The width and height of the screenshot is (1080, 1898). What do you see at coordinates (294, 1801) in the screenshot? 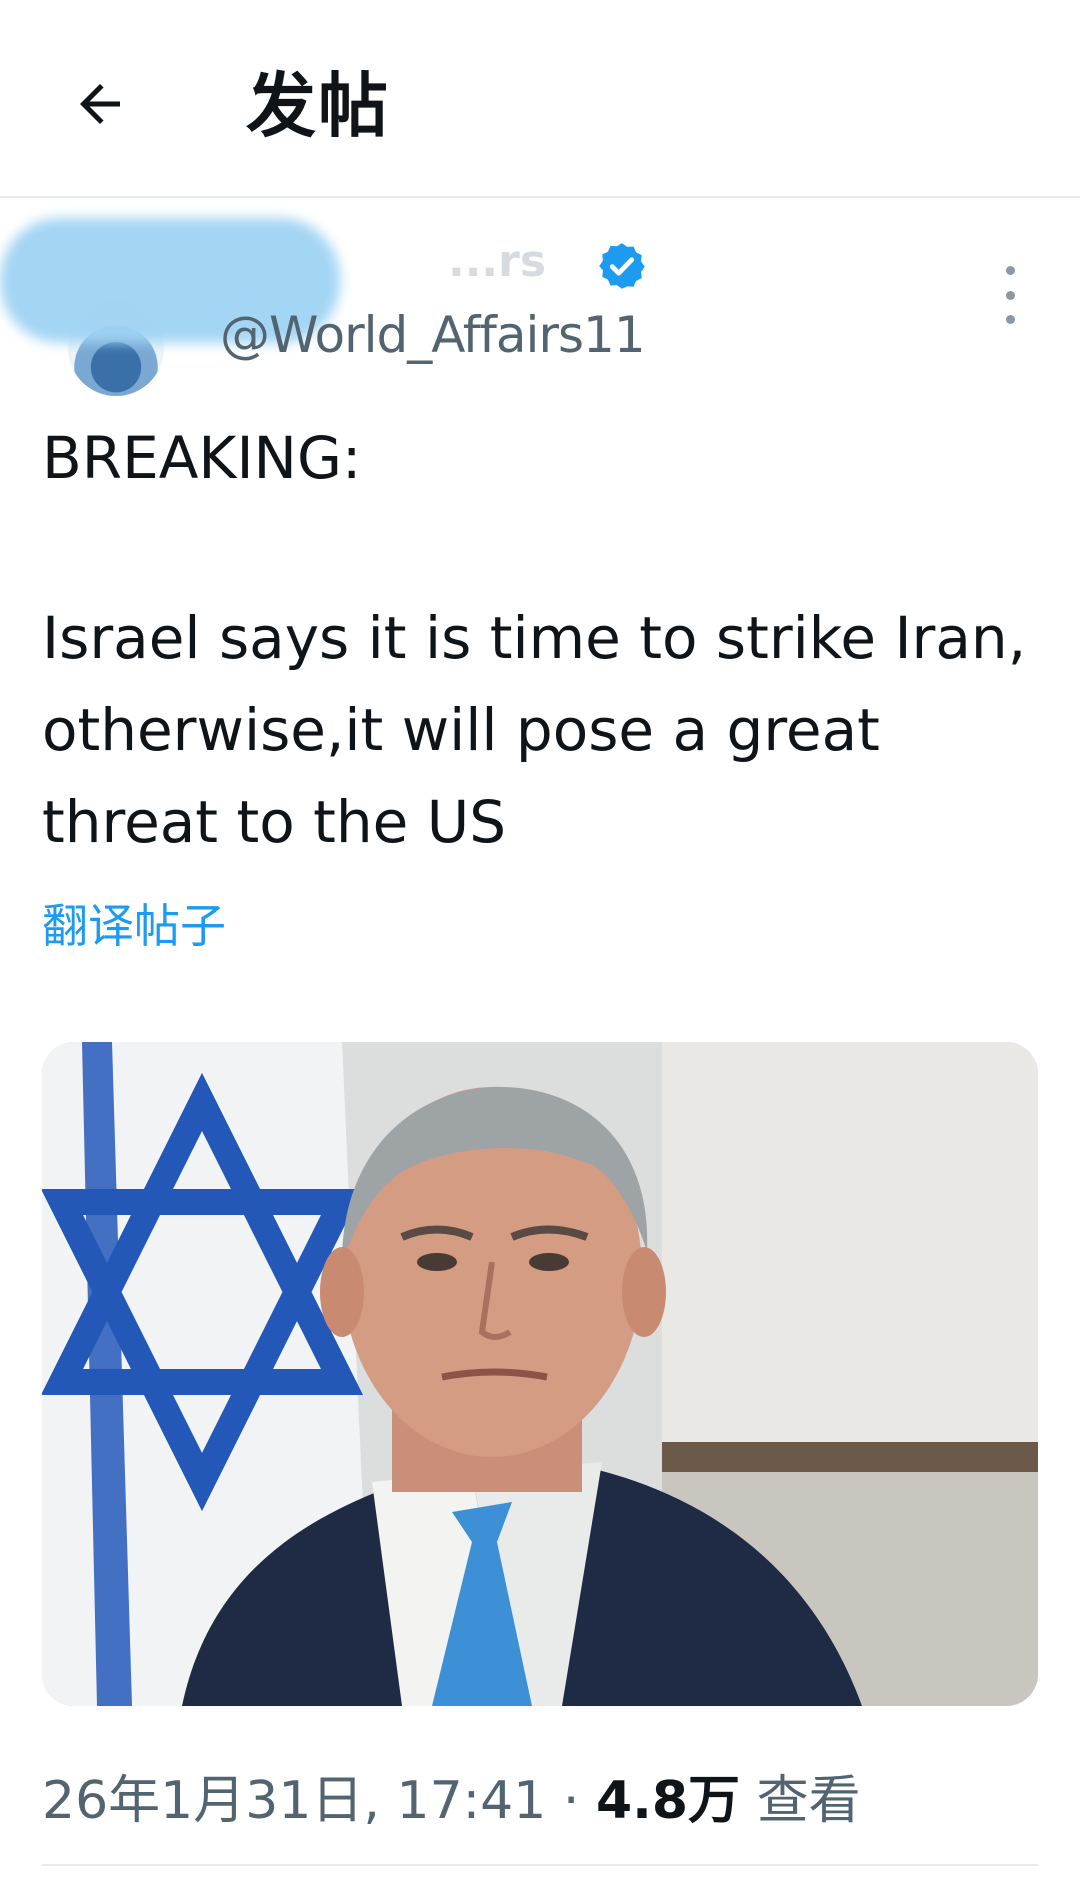
I see `post-timestamp: 26年1月31日, 17:41` at bounding box center [294, 1801].